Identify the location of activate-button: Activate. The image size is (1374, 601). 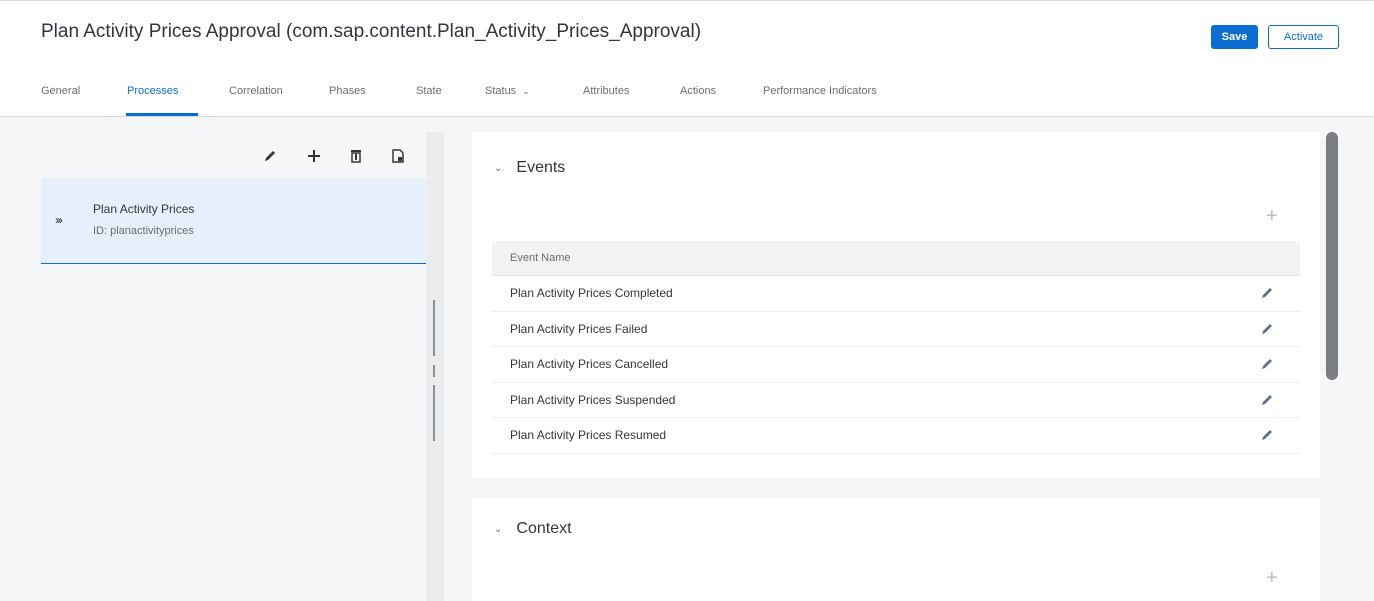
(1303, 37).